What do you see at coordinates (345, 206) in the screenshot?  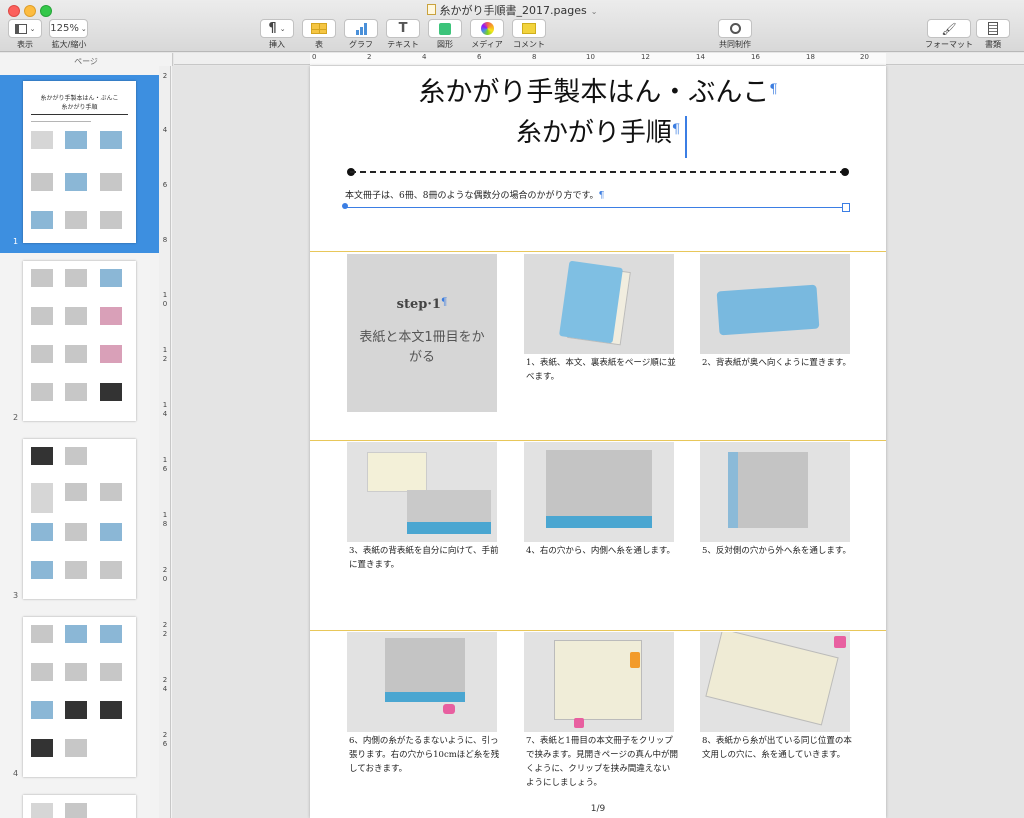 I see `selection-handle` at bounding box center [345, 206].